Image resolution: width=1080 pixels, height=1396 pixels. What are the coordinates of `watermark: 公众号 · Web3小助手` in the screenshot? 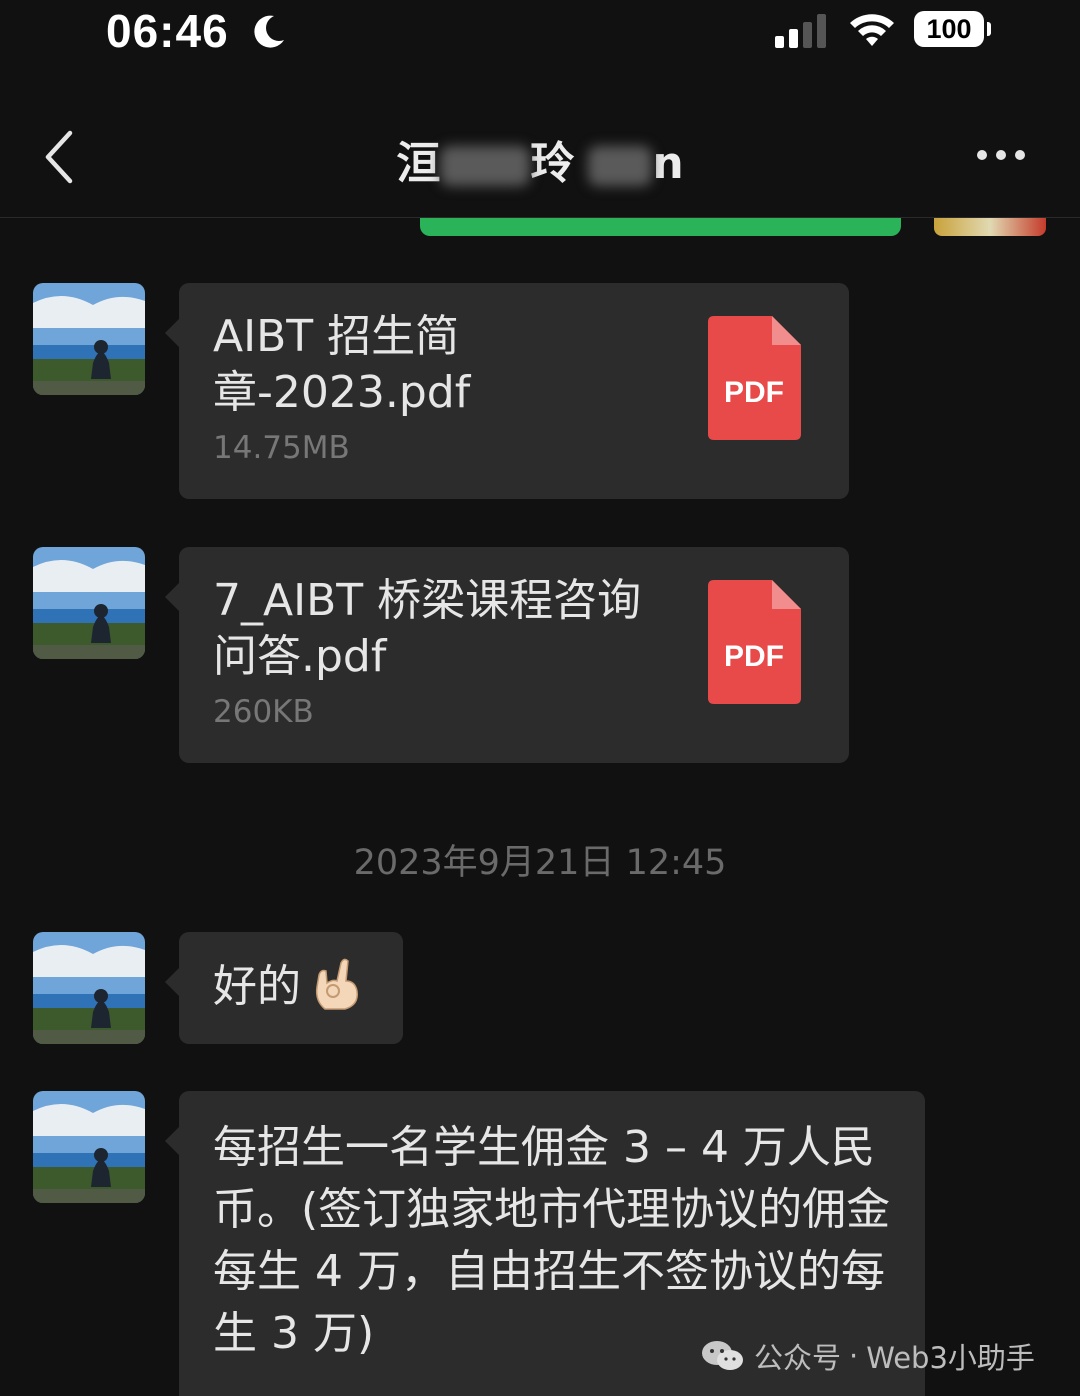 It's located at (867, 1356).